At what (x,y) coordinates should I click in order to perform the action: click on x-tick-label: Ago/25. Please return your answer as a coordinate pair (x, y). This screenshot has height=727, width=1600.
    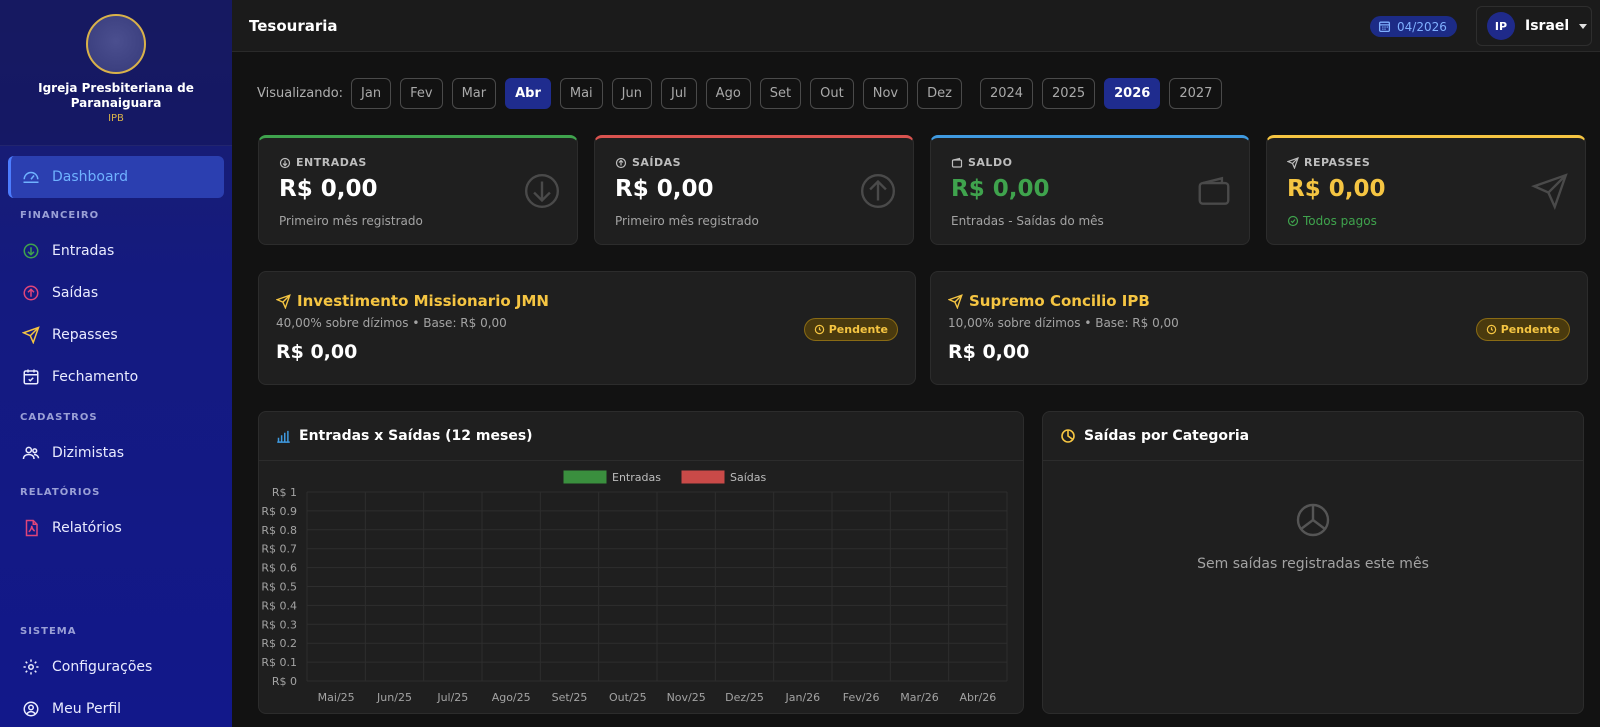
    Looking at the image, I should click on (511, 697).